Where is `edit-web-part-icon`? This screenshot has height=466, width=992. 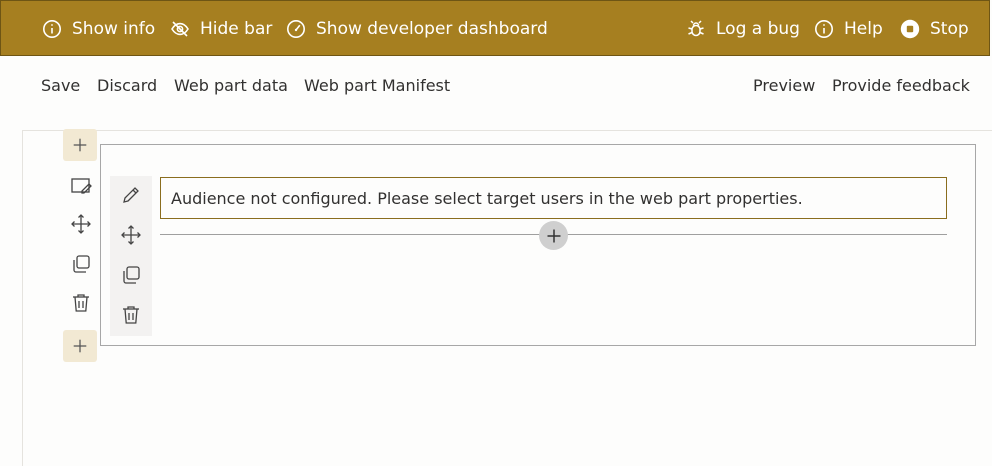 edit-web-part-icon is located at coordinates (131, 195).